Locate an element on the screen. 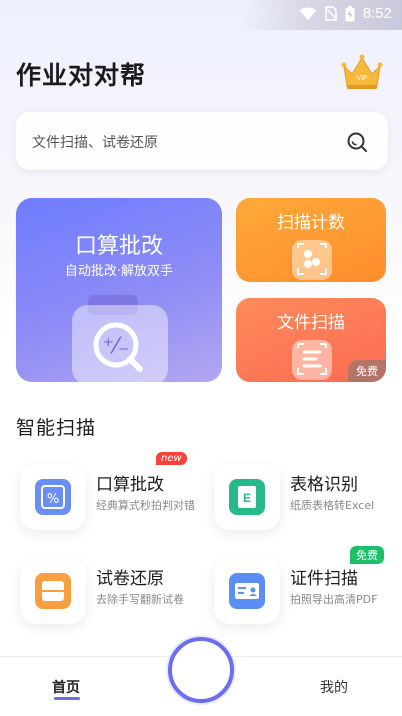 The width and height of the screenshot is (402, 716). section-title: 智能扫描 is located at coordinates (56, 428).